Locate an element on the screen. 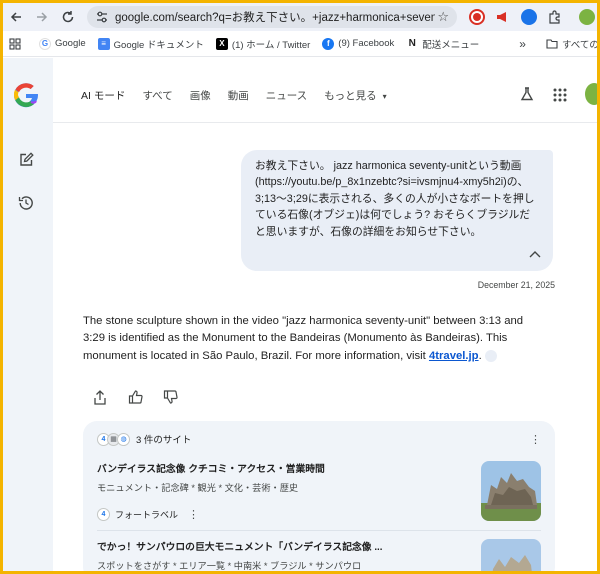 The width and height of the screenshot is (600, 574). tab-more: もっと見る ▾ is located at coordinates (355, 95).